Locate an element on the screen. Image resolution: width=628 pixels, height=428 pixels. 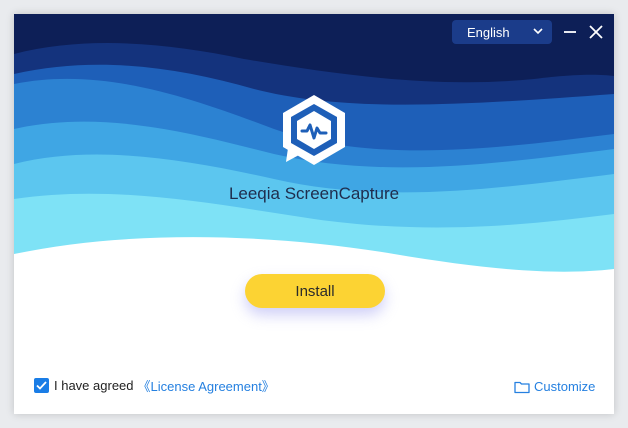
agree-checkbox is located at coordinates (41, 385).